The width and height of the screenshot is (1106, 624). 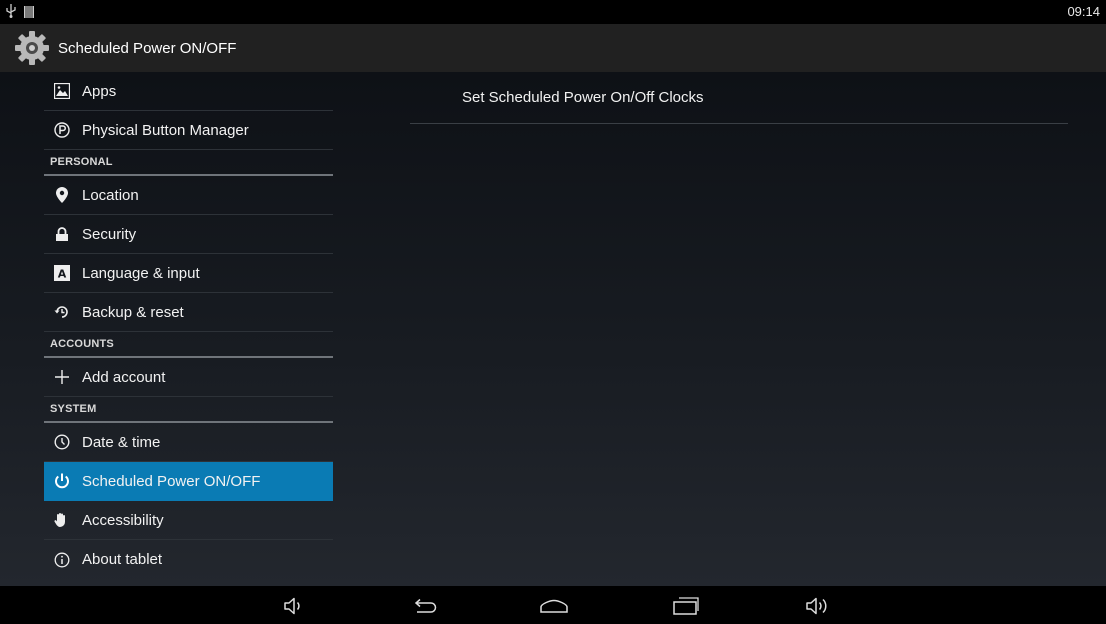 What do you see at coordinates (123, 520) in the screenshot?
I see `sidebar-item-label: Accessibility` at bounding box center [123, 520].